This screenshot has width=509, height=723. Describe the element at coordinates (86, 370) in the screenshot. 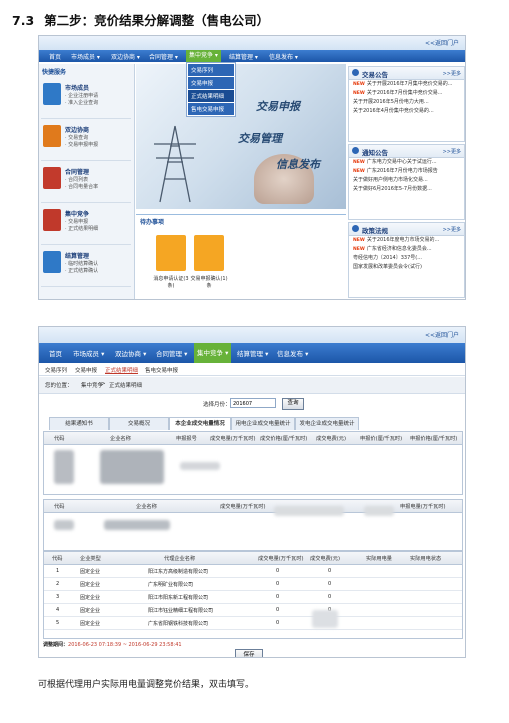

I see `subnav-trade-declaration: 交易申报` at that location.